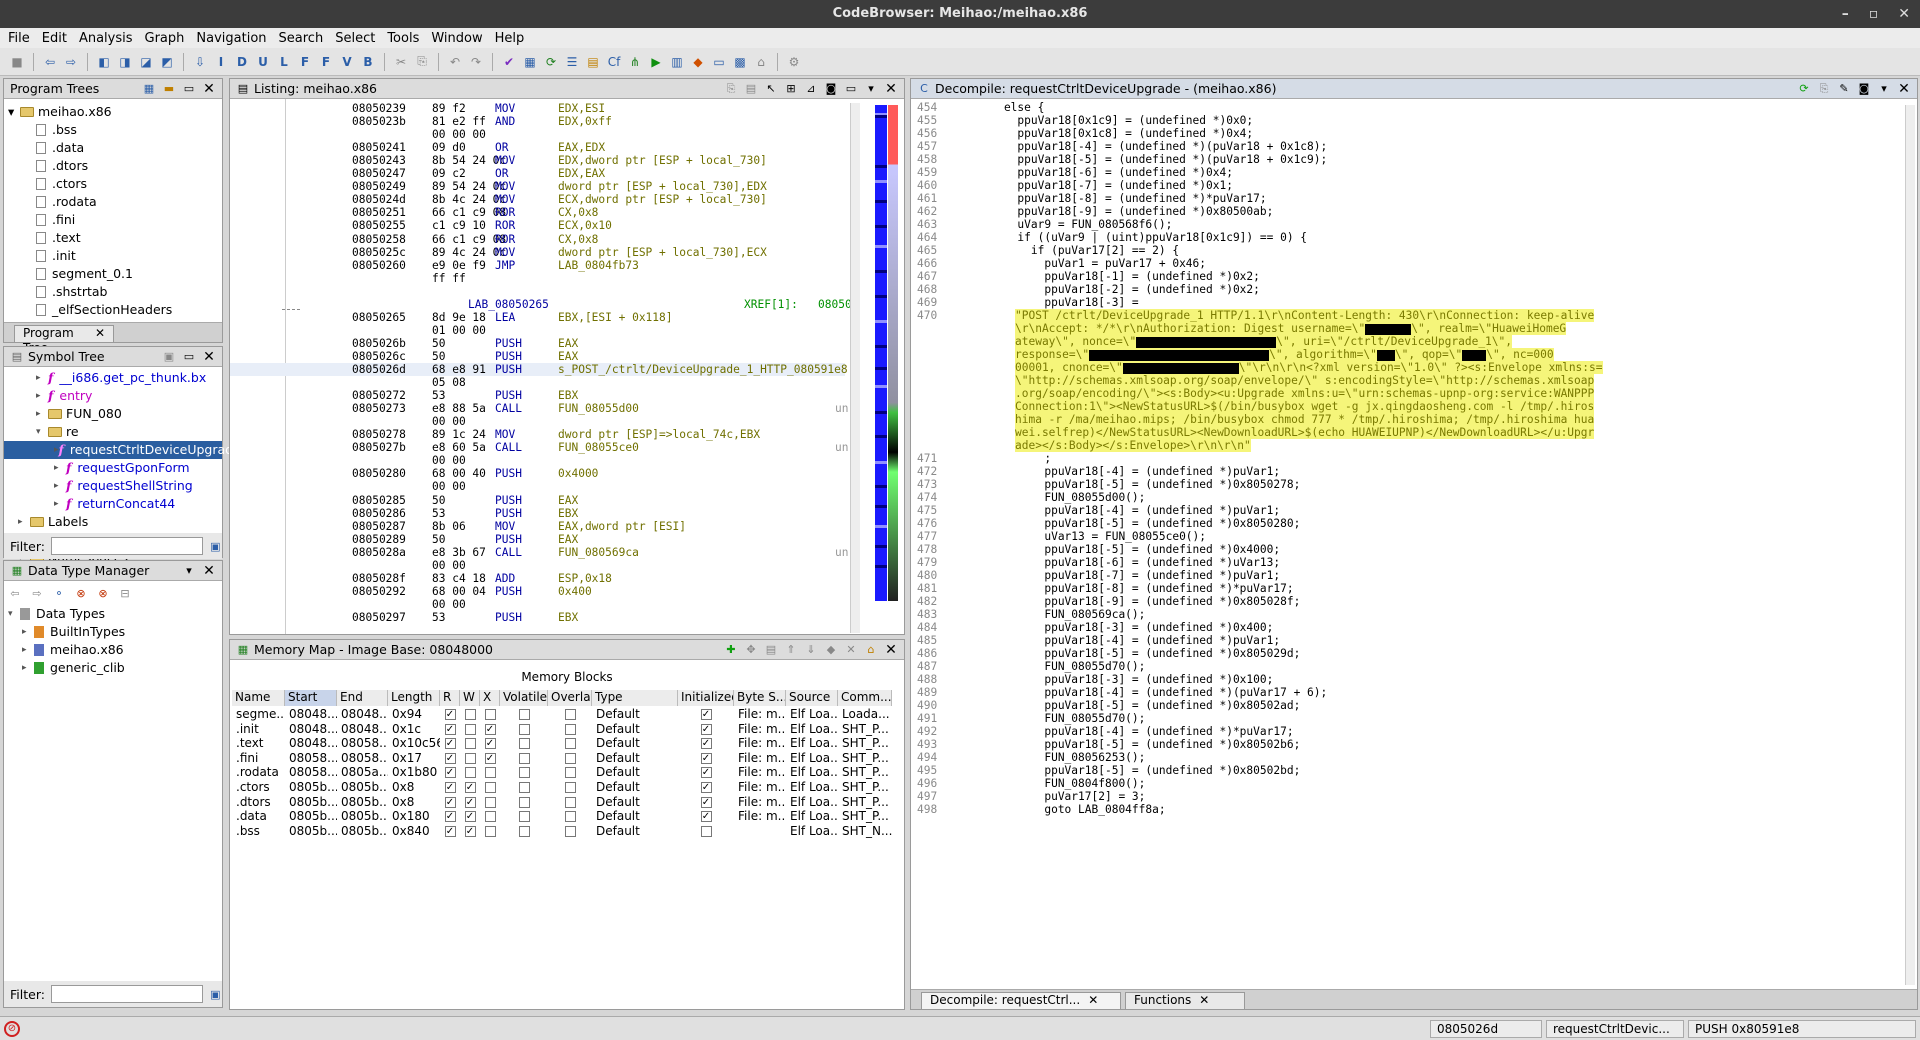 Image resolution: width=1920 pixels, height=1040 pixels. I want to click on program-tree-item: .rodata, so click(115, 202).